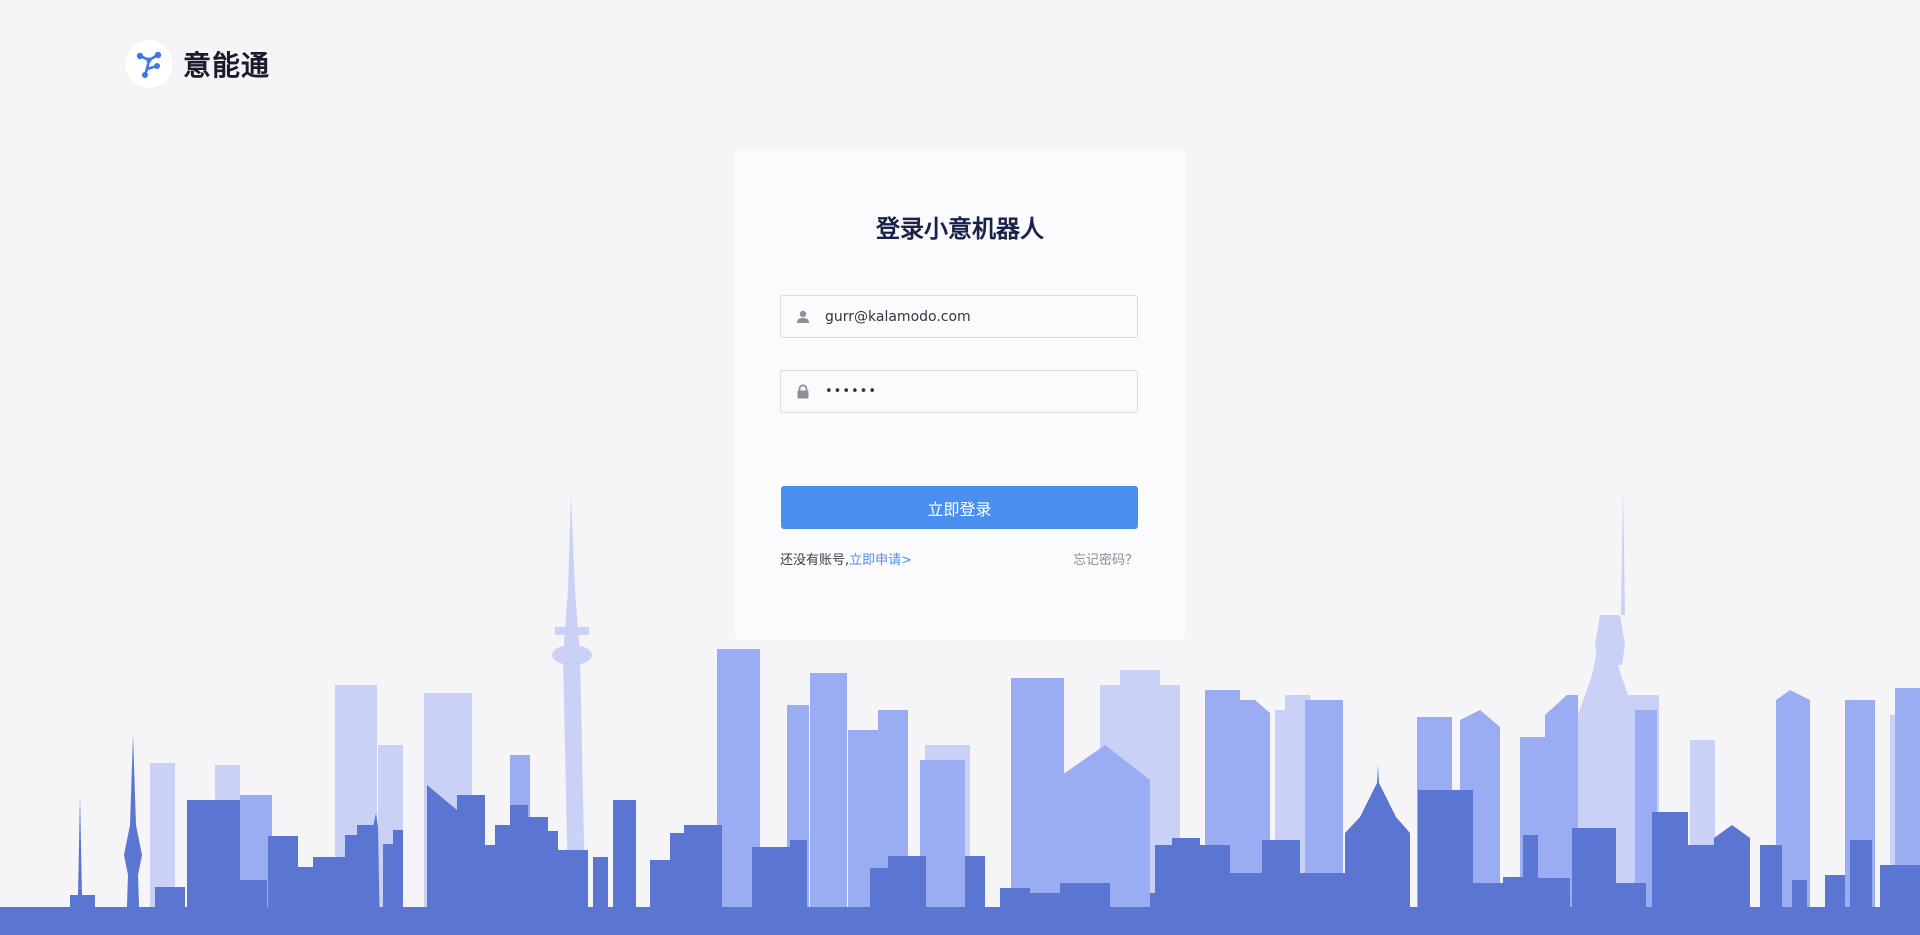  I want to click on login-title: 登录小意机器人, so click(960, 229).